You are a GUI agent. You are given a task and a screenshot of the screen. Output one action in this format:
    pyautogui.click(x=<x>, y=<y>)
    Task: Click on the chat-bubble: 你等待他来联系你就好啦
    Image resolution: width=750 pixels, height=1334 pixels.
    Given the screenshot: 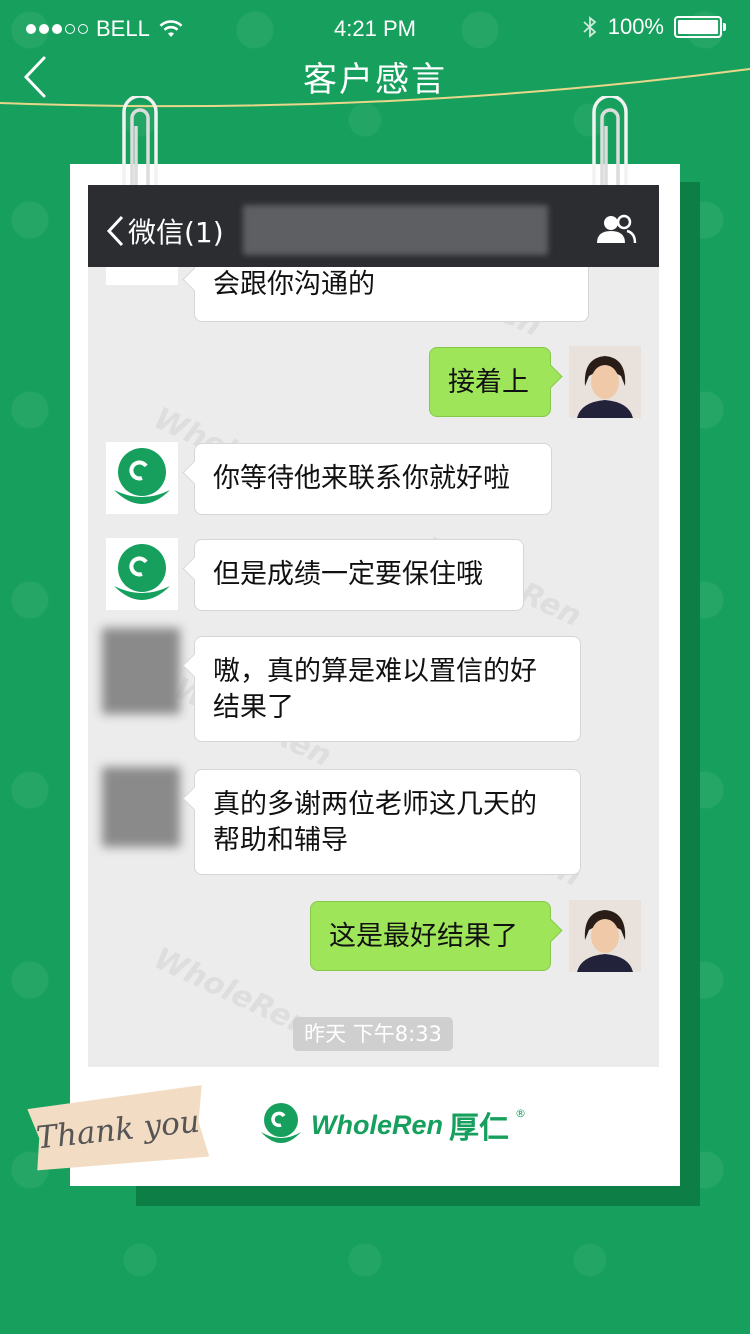 What is the action you would take?
    pyautogui.click(x=373, y=479)
    